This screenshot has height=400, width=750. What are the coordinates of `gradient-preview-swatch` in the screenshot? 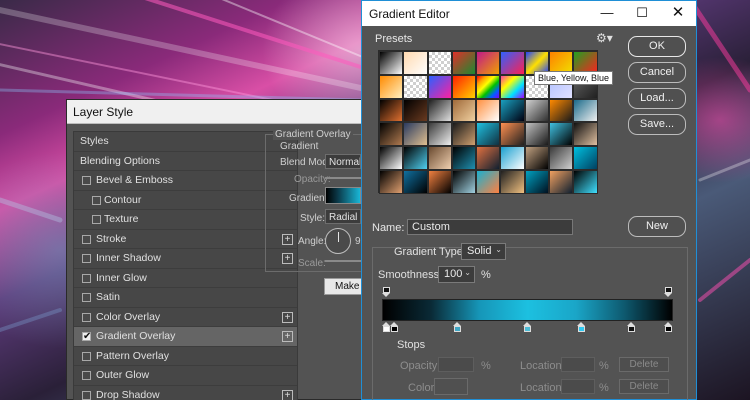 It's located at (343, 195).